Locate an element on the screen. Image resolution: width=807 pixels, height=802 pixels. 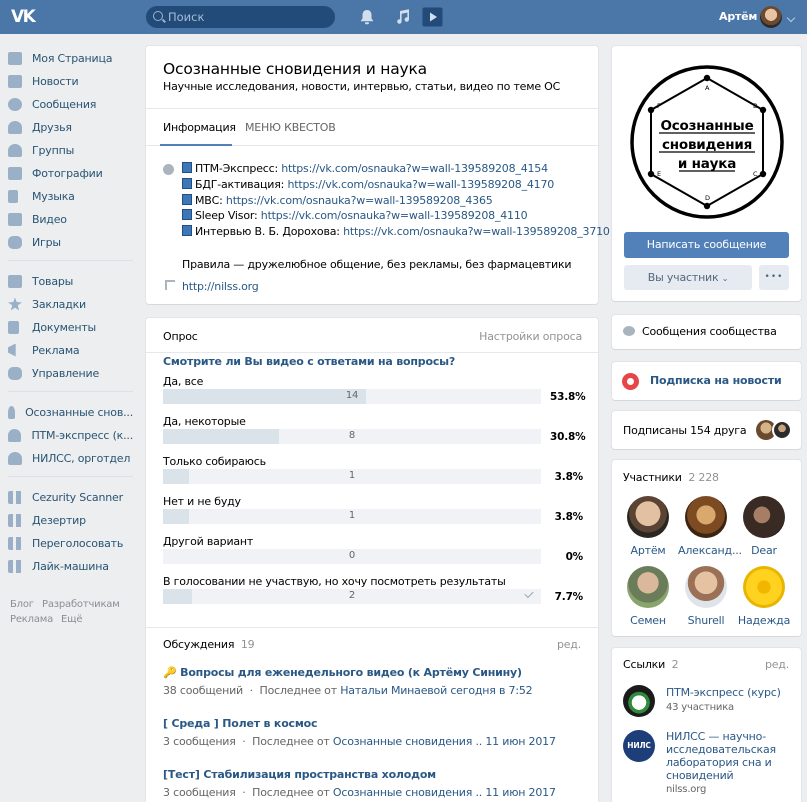
website-link: http://nilss.org is located at coordinates (220, 286).